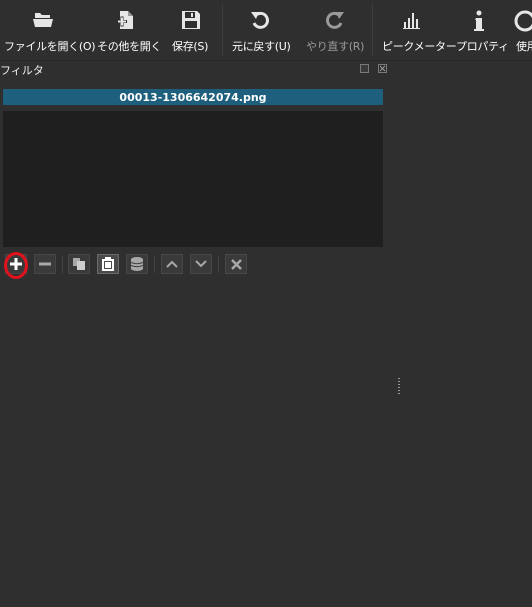 Image resolution: width=532 pixels, height=607 pixels. I want to click on chevron-up-icon, so click(172, 264).